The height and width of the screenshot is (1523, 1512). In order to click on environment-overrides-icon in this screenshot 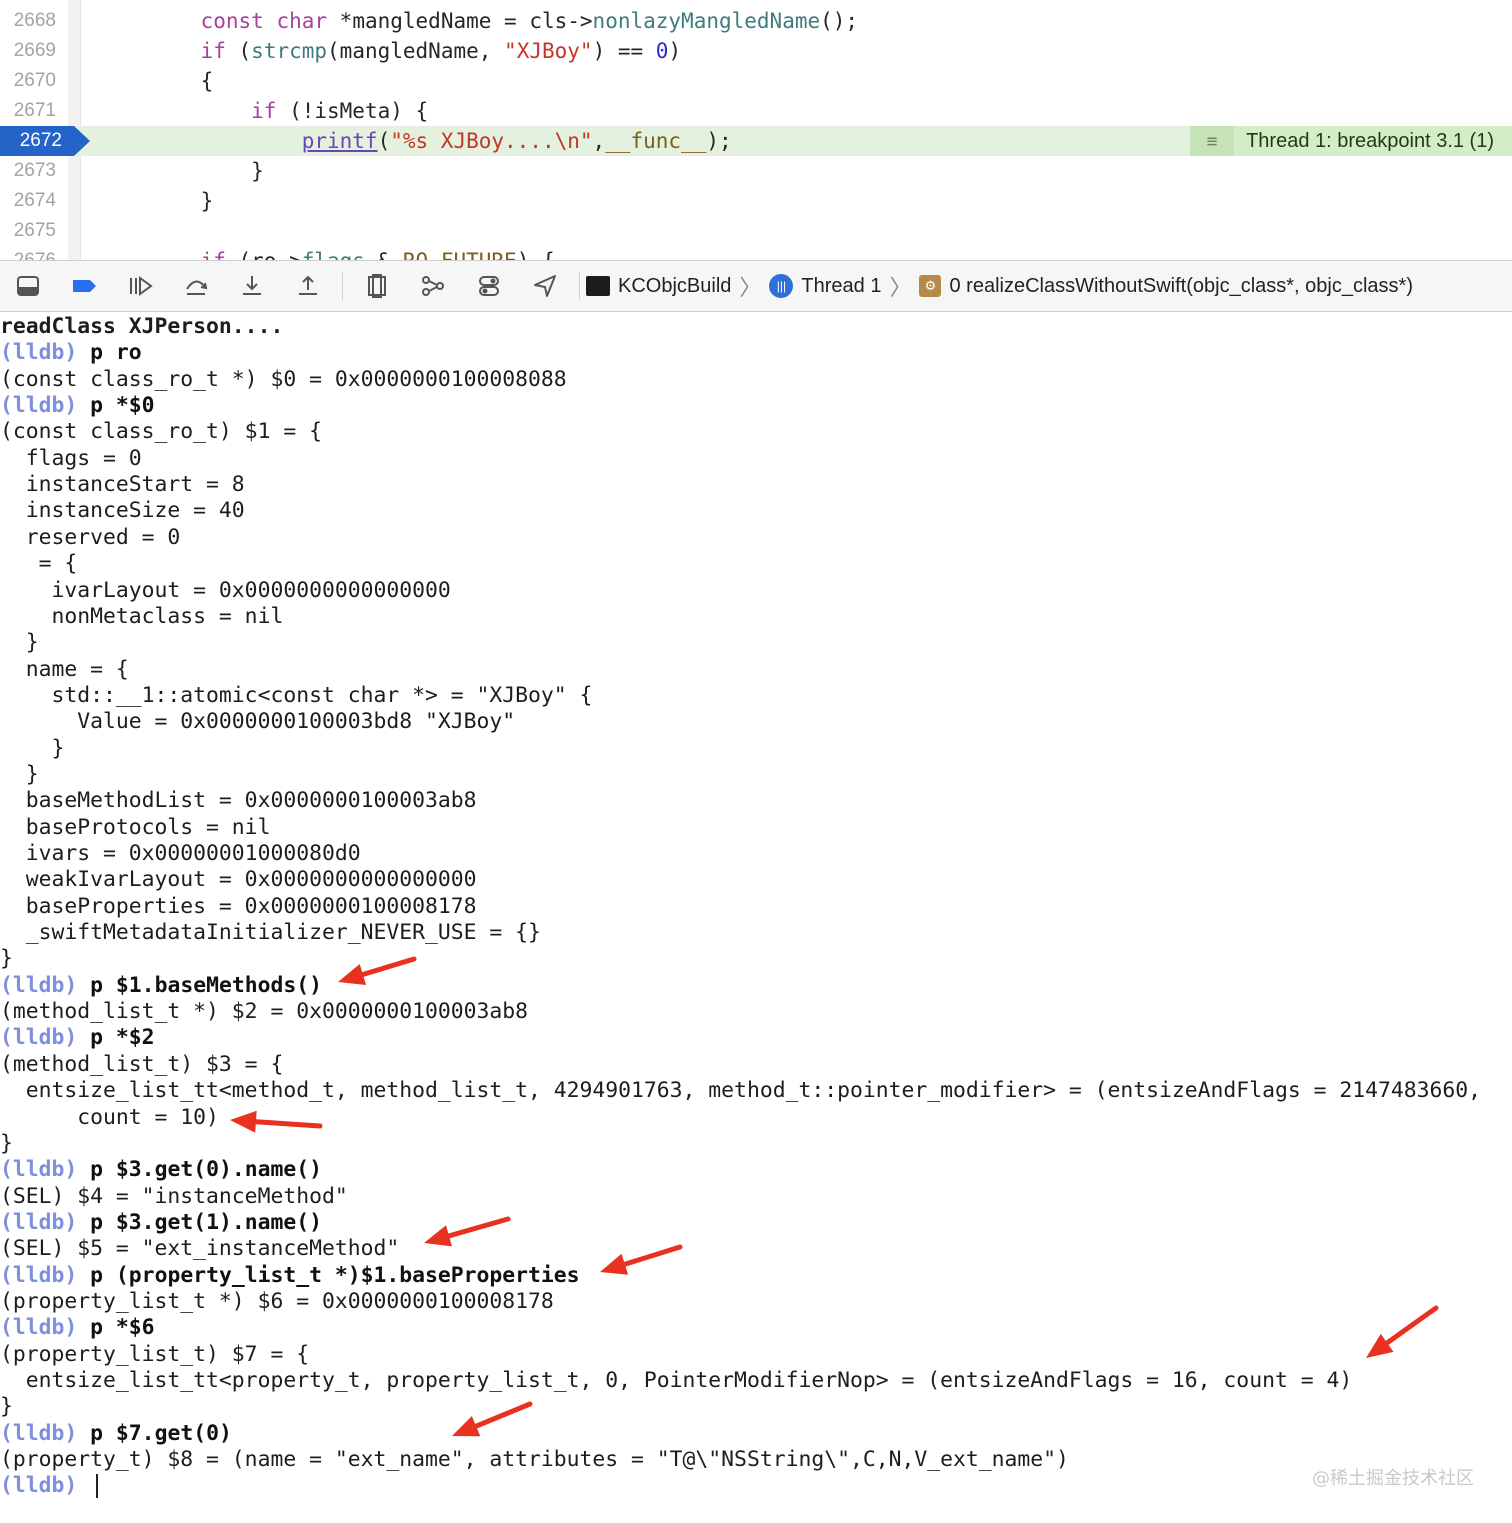, I will do `click(489, 286)`.